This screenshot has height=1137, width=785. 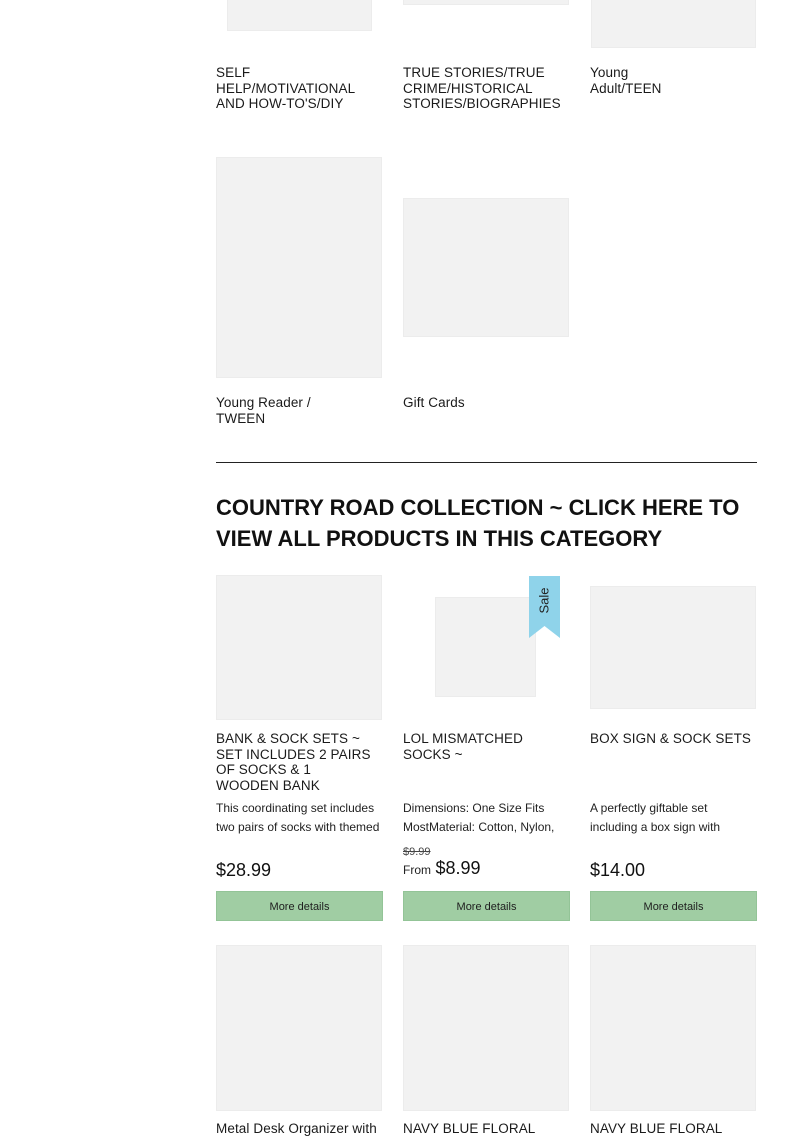 What do you see at coordinates (299, 15) in the screenshot?
I see `collection-image-self-help` at bounding box center [299, 15].